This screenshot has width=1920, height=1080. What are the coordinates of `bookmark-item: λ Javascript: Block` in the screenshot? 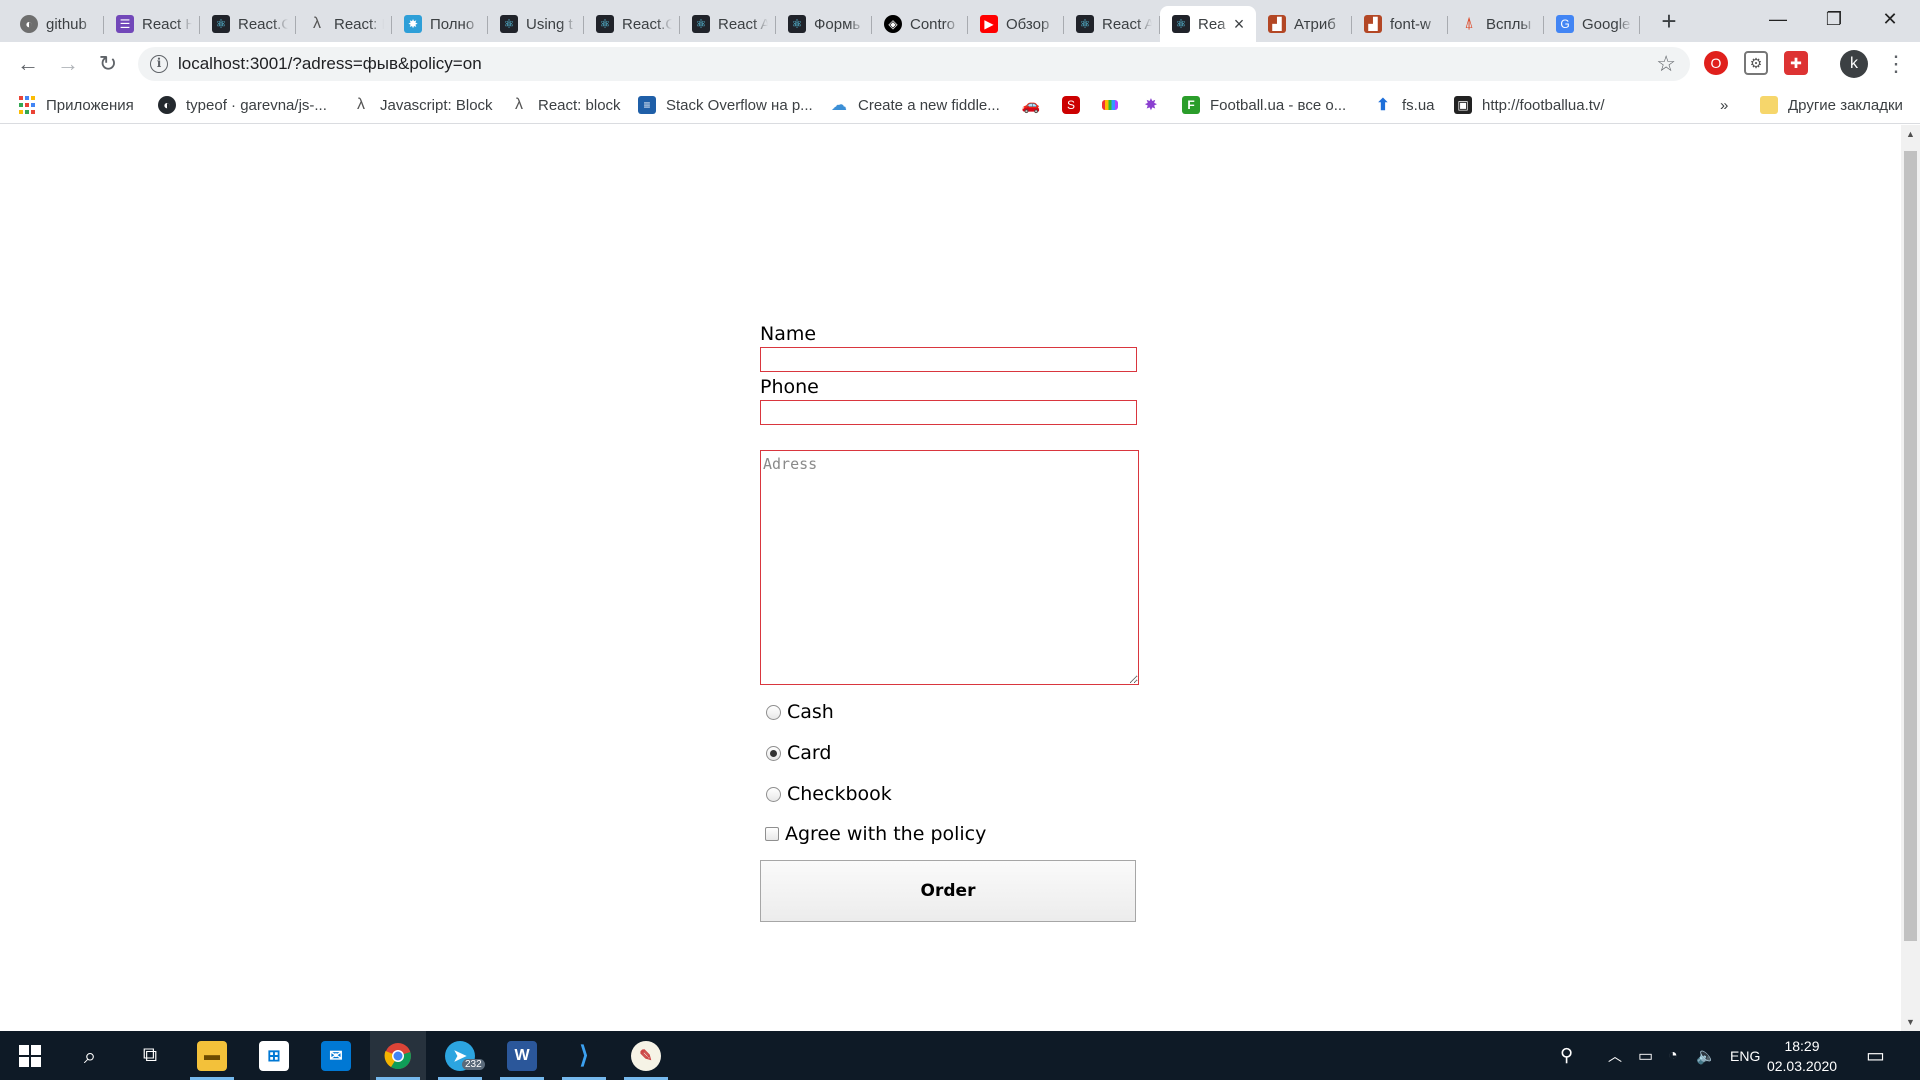 It's located at (422, 105).